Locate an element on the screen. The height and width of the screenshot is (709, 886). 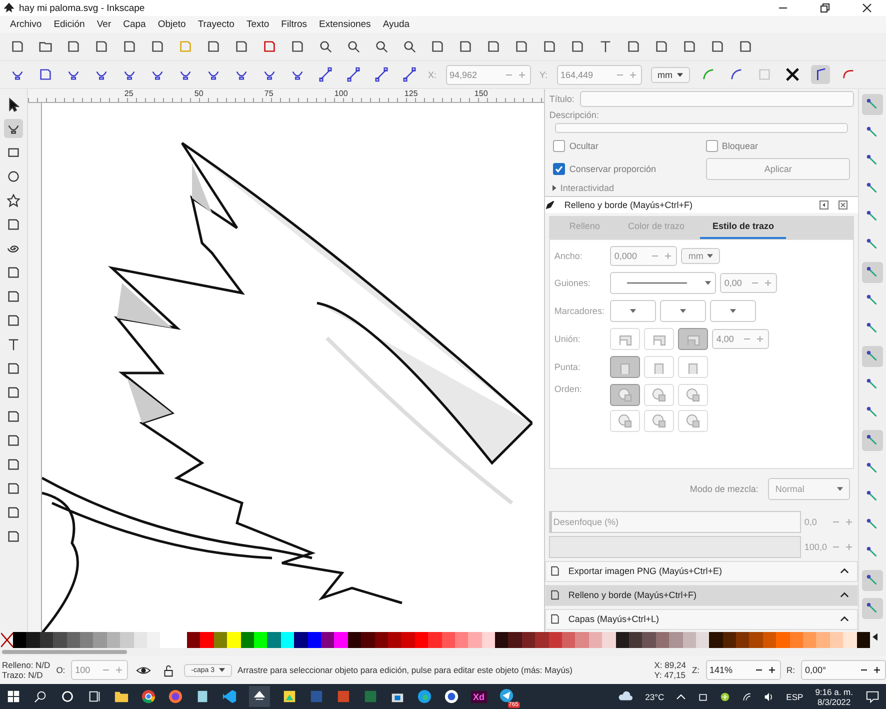
docked-panel-header: Exportar imagen PNG (Mayús+Ctrl+E) is located at coordinates (701, 571).